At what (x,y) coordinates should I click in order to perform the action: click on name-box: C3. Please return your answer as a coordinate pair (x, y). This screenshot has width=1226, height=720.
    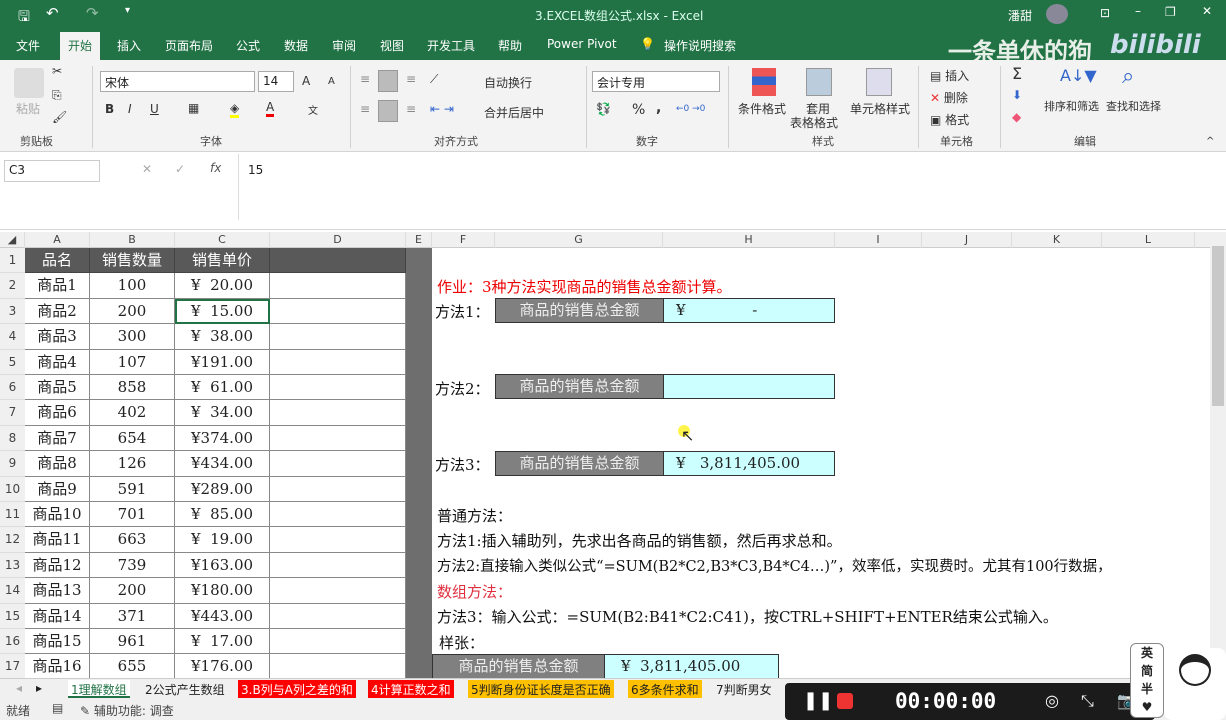
    Looking at the image, I should click on (52, 171).